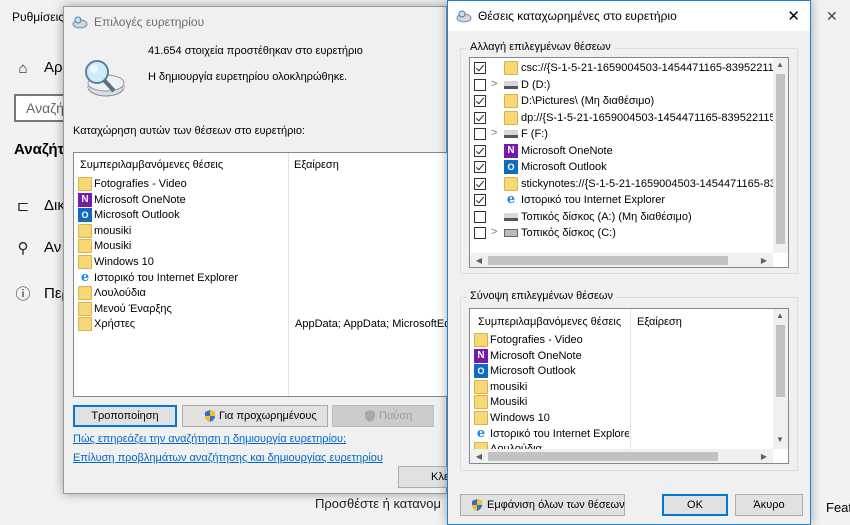 This screenshot has width=850, height=525. What do you see at coordinates (424, 477) in the screenshot?
I see `close-button: Κλεί` at bounding box center [424, 477].